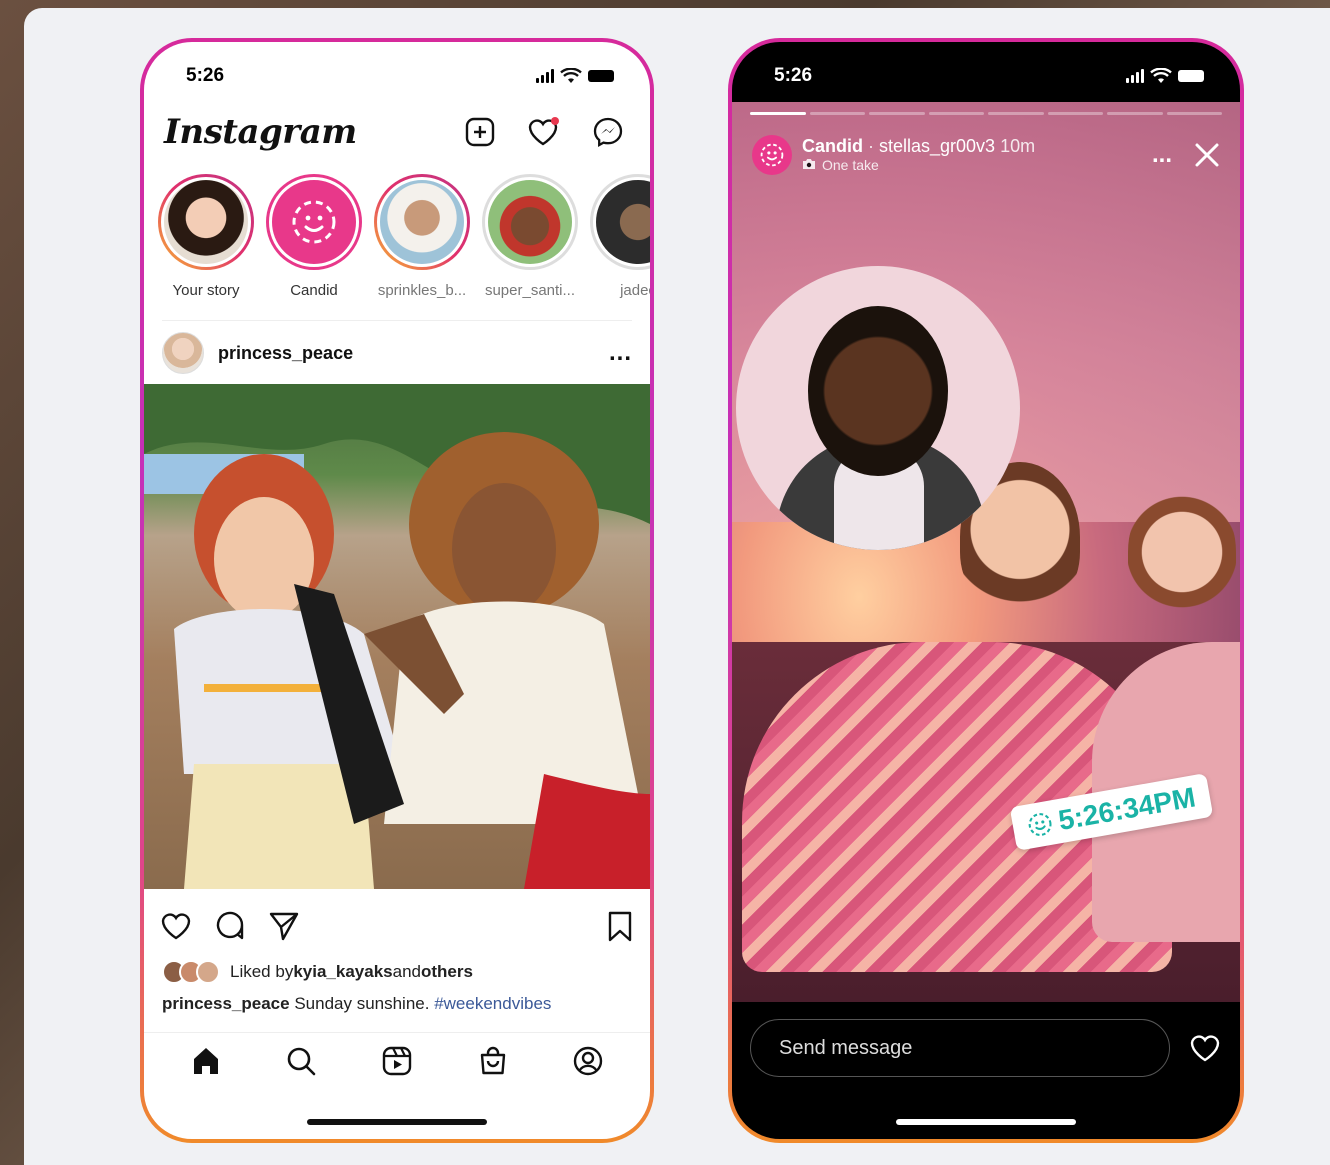 The image size is (1330, 1165). What do you see at coordinates (396, 132) in the screenshot?
I see `app-header: Instagram` at bounding box center [396, 132].